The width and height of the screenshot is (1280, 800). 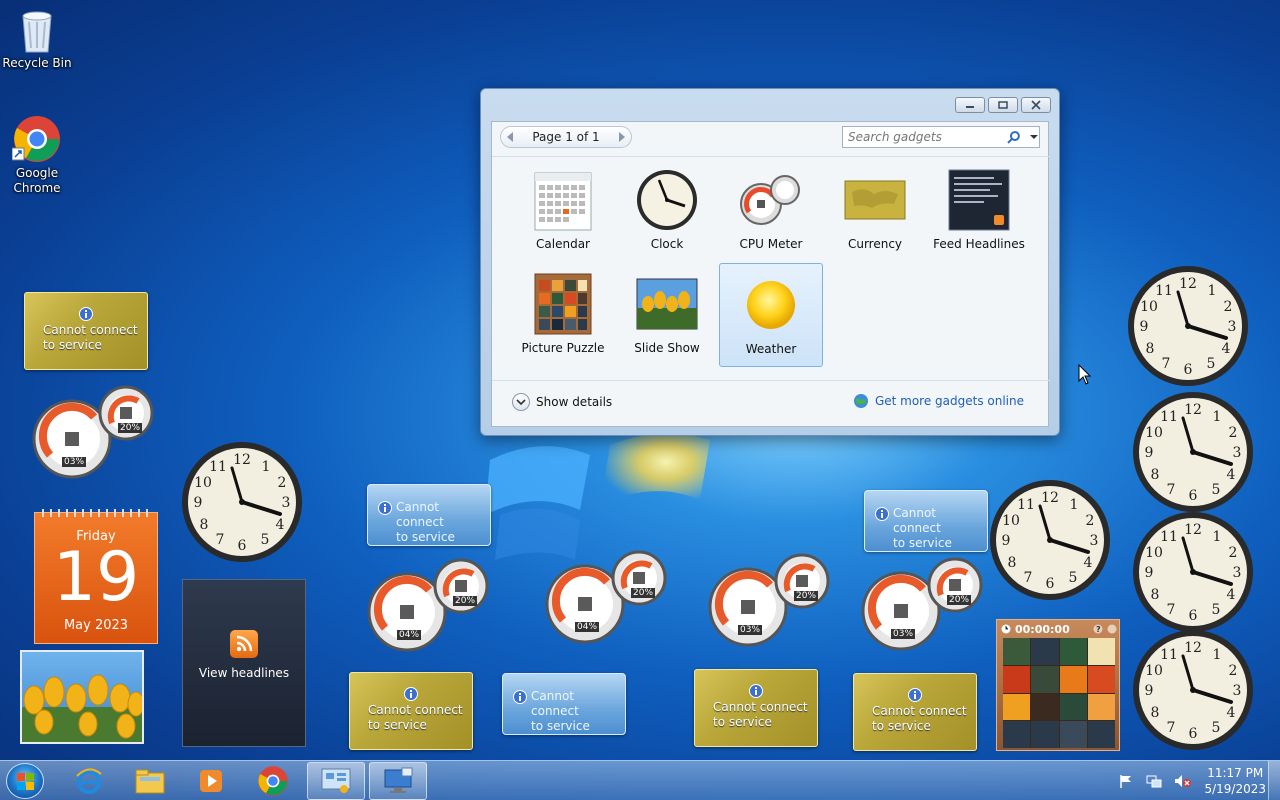 I want to click on volume-muted-icon, so click(x=1183, y=781).